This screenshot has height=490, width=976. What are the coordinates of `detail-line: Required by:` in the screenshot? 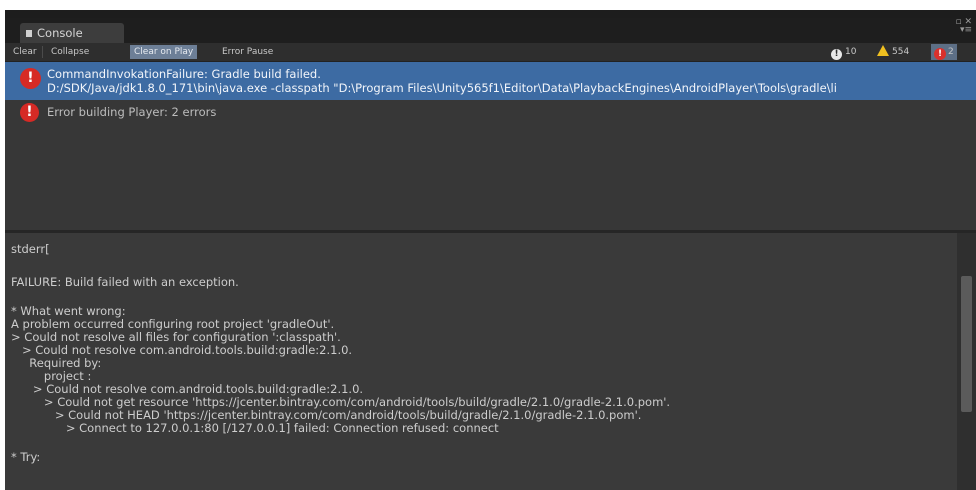 It's located at (56, 363).